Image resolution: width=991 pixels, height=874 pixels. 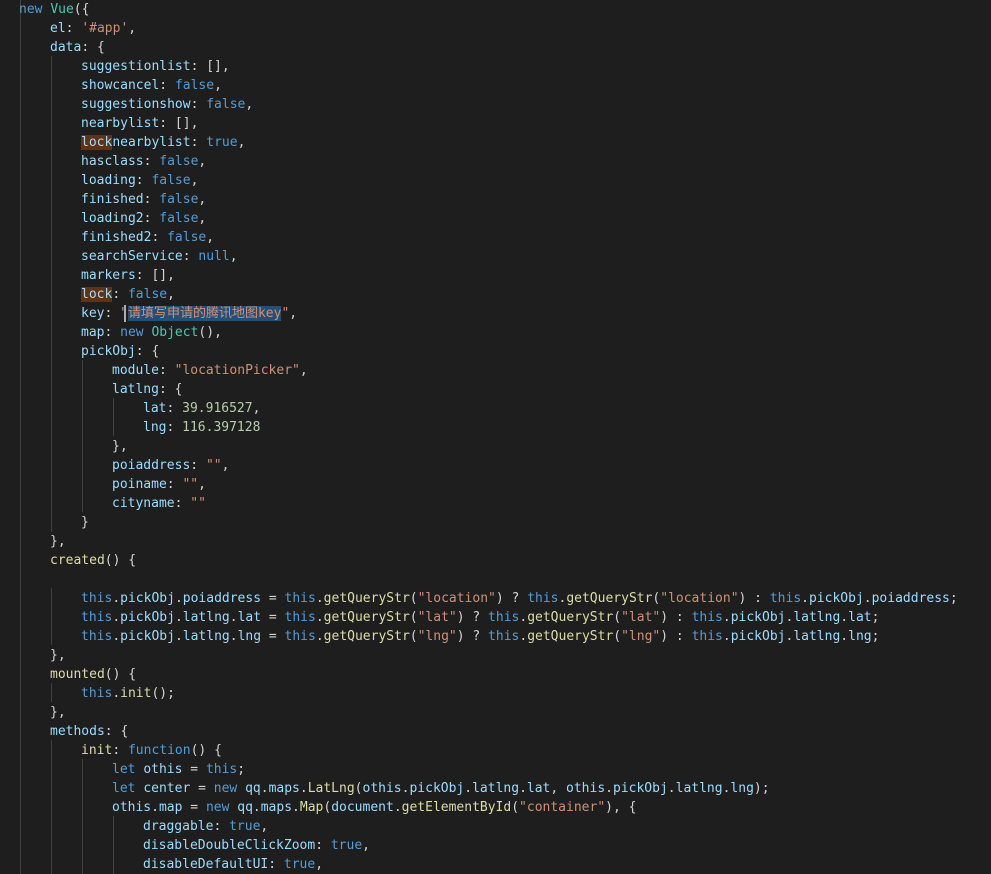 I want to click on code-line: map: new Object(),, so click(x=151, y=332).